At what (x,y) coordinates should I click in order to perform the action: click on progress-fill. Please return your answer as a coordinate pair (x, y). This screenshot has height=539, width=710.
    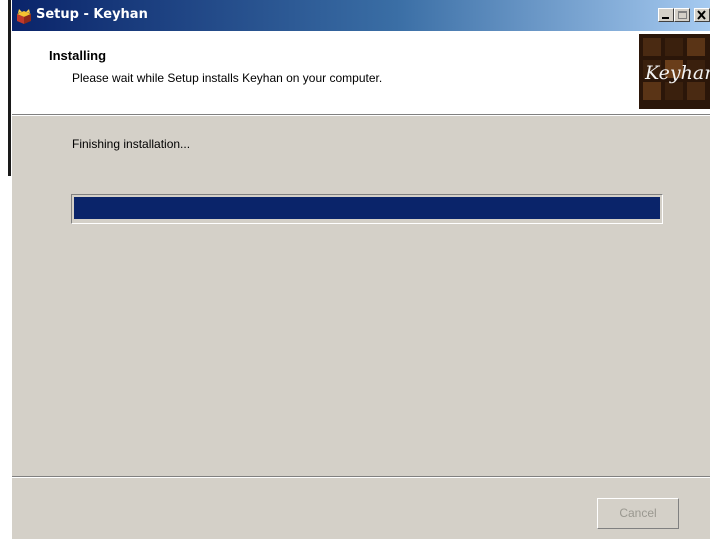
    Looking at the image, I should click on (367, 208).